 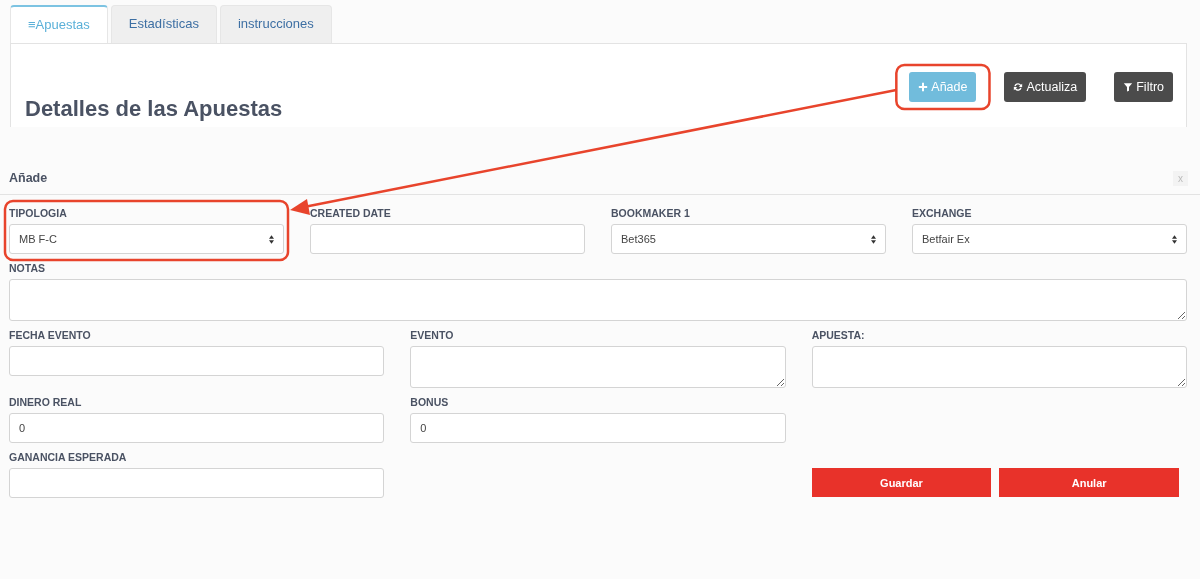 What do you see at coordinates (1128, 87) in the screenshot?
I see `filter-icon` at bounding box center [1128, 87].